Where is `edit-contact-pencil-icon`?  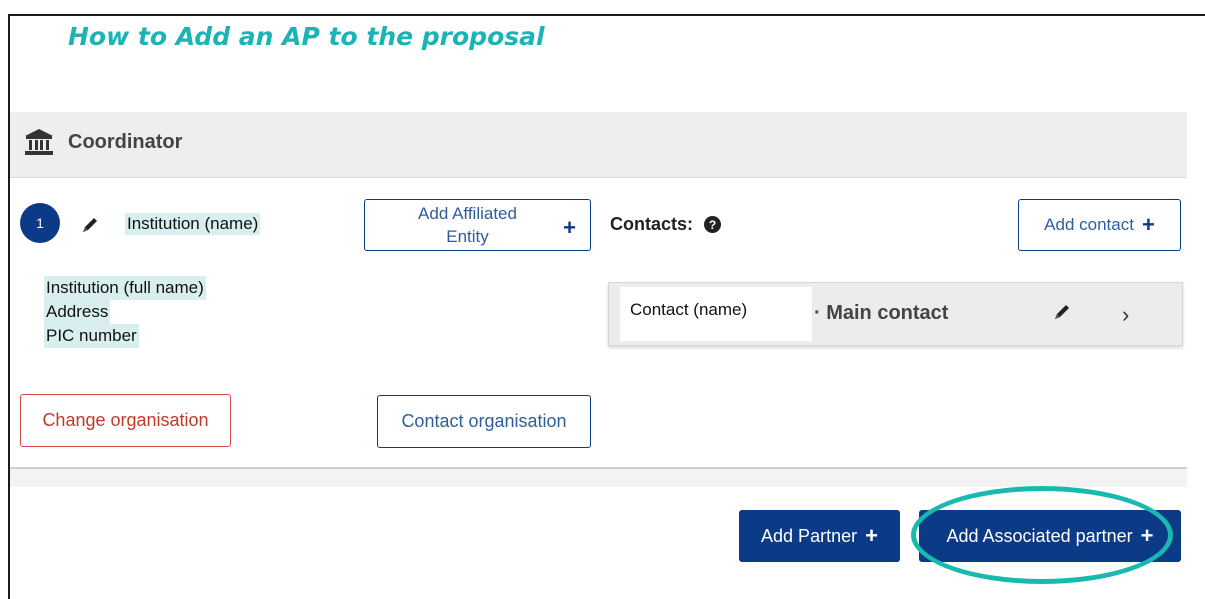
edit-contact-pencil-icon is located at coordinates (1062, 312).